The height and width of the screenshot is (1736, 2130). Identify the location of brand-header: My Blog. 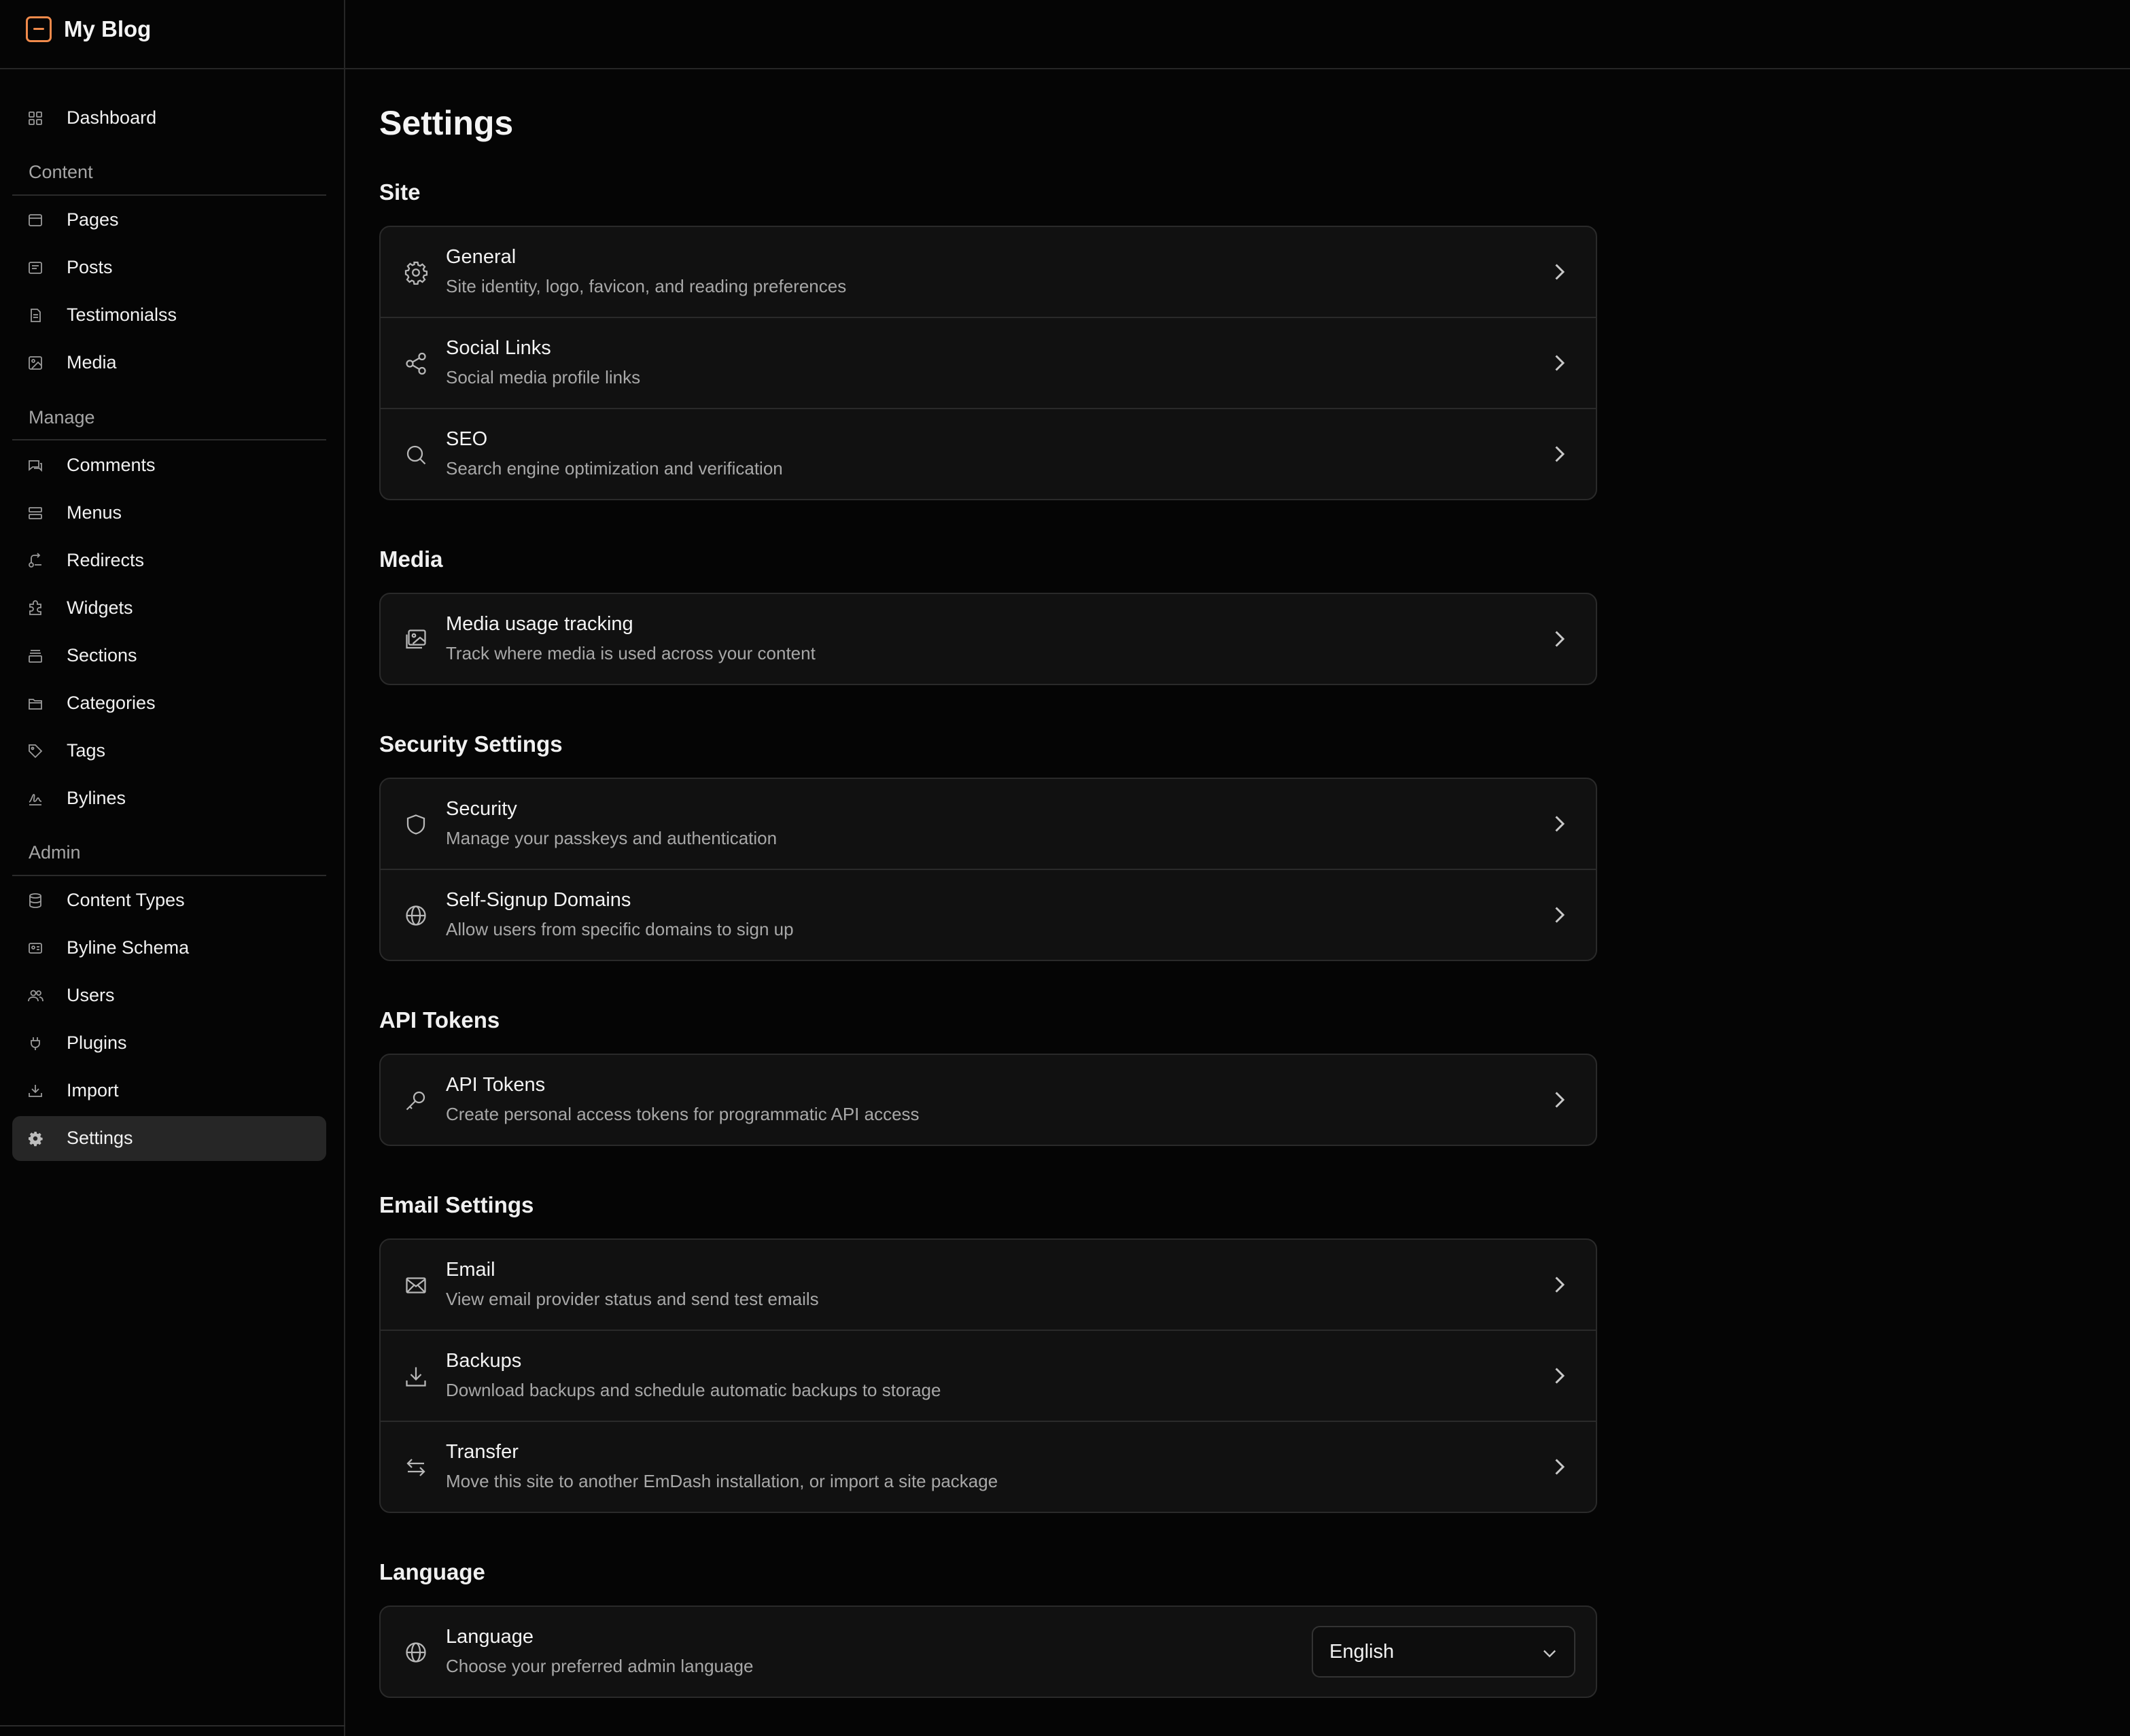
(172, 34).